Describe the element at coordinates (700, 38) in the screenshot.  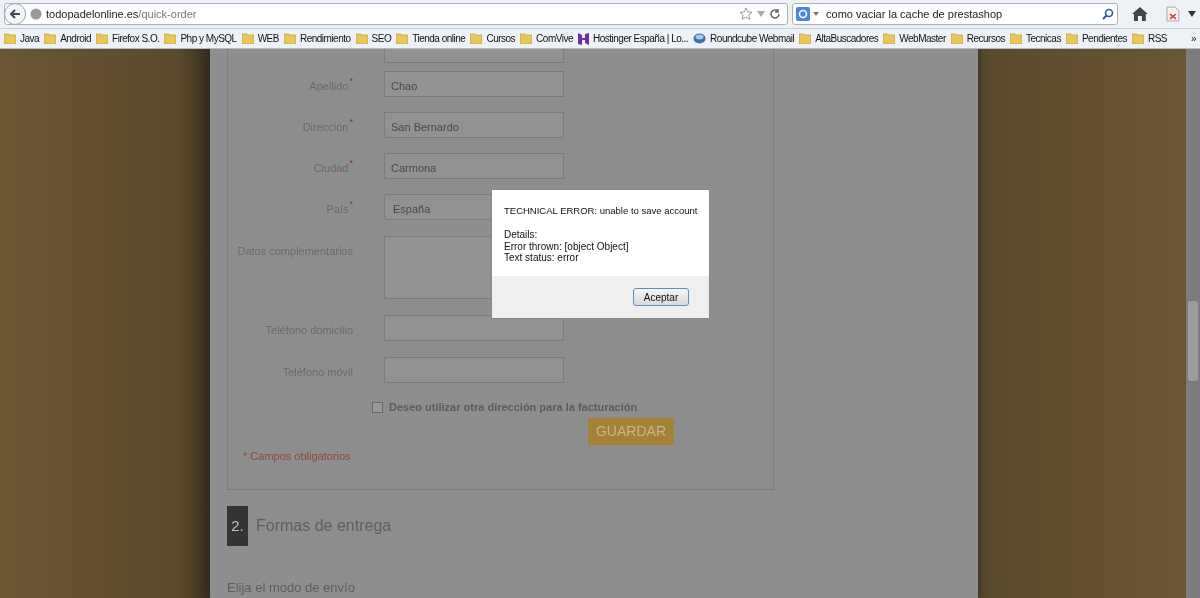
I see `sphere-icon` at that location.